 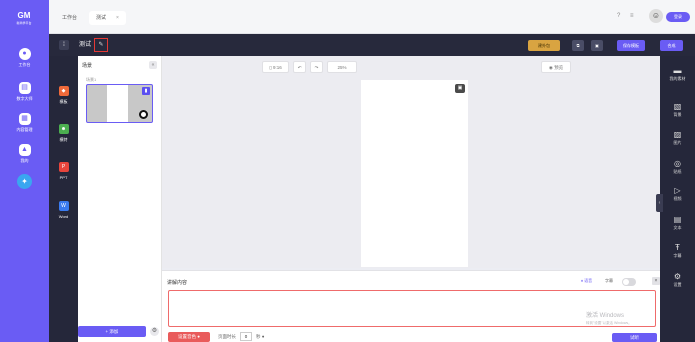 I want to click on add-scene-button: + 添加, so click(x=112, y=331).